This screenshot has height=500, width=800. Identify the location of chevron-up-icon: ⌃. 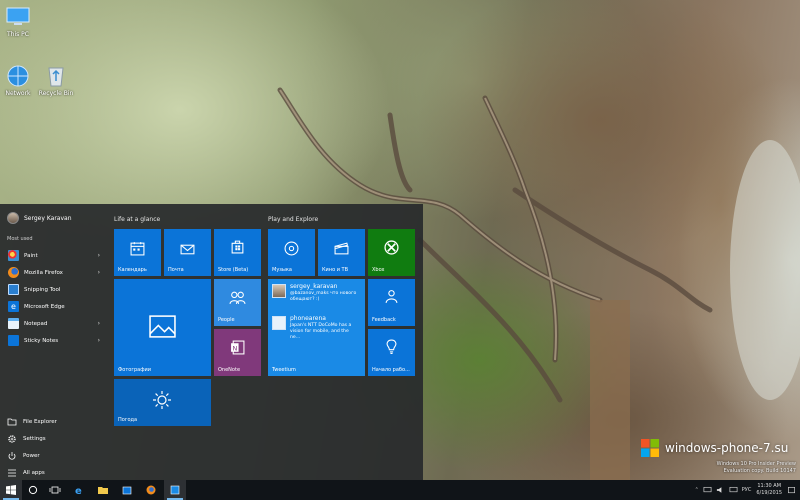
(697, 490).